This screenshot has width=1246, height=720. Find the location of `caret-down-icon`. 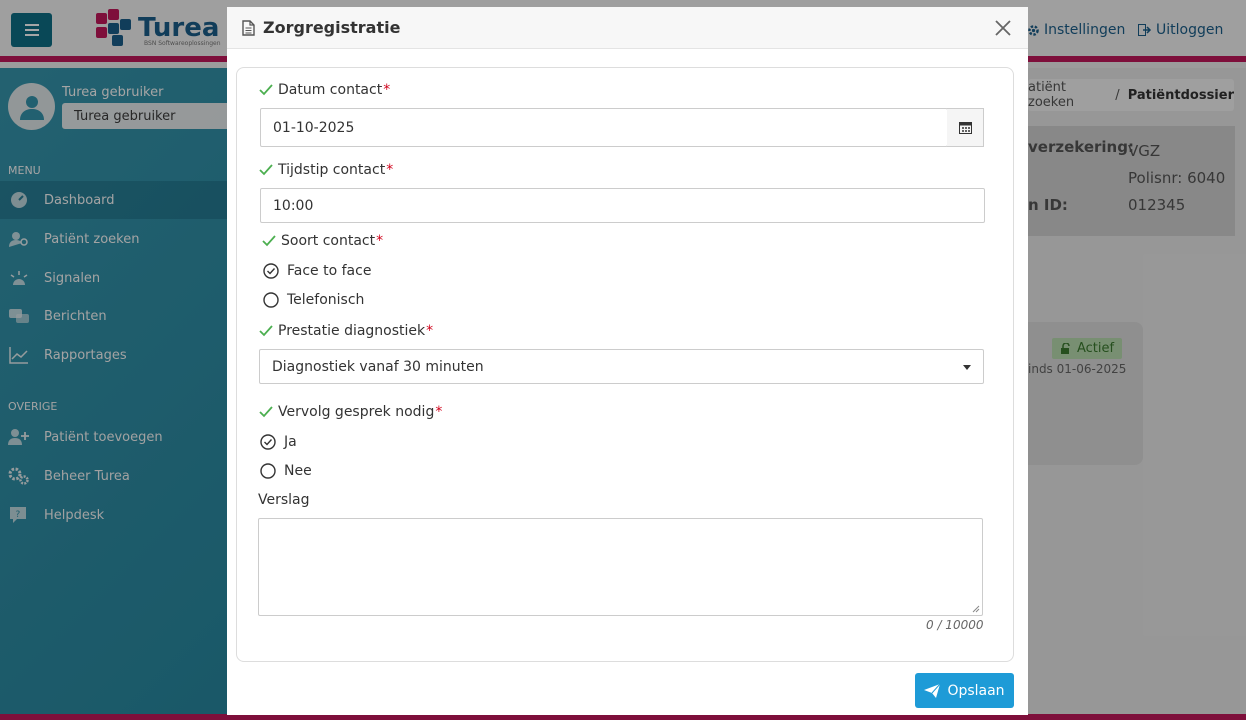

caret-down-icon is located at coordinates (967, 367).